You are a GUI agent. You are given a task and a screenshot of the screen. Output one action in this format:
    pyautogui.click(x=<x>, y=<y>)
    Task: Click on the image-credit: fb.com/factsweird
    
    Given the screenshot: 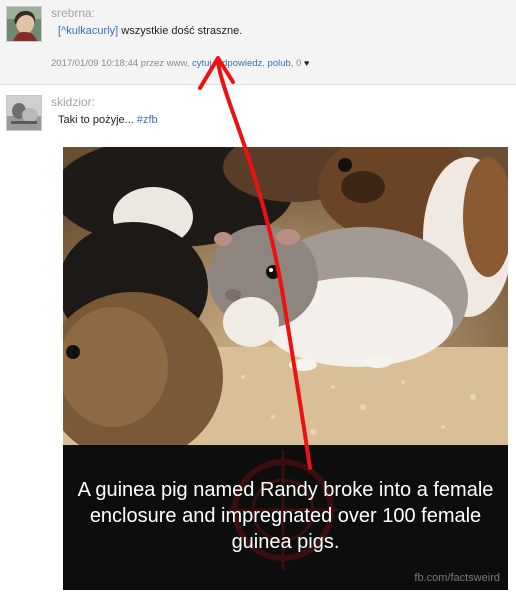 What is the action you would take?
    pyautogui.click(x=457, y=578)
    